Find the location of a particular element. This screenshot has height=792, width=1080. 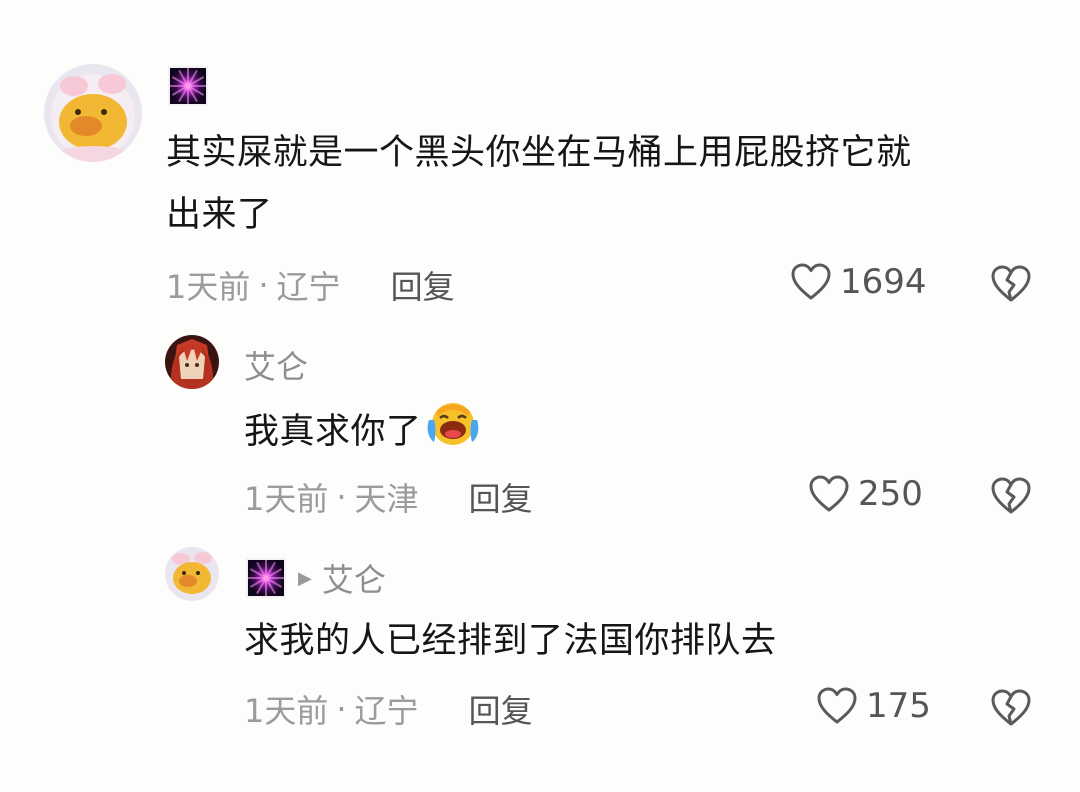

name-row: 艾仑 is located at coordinates (276, 365).